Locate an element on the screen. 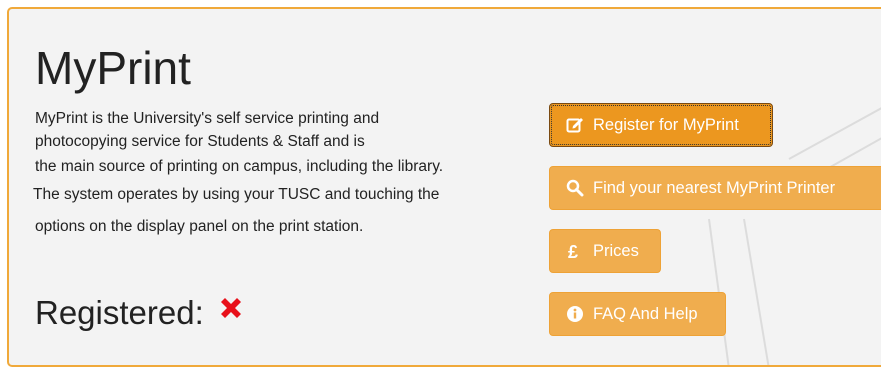 This screenshot has width=881, height=367. register-button: Register for MyPrint is located at coordinates (661, 125).